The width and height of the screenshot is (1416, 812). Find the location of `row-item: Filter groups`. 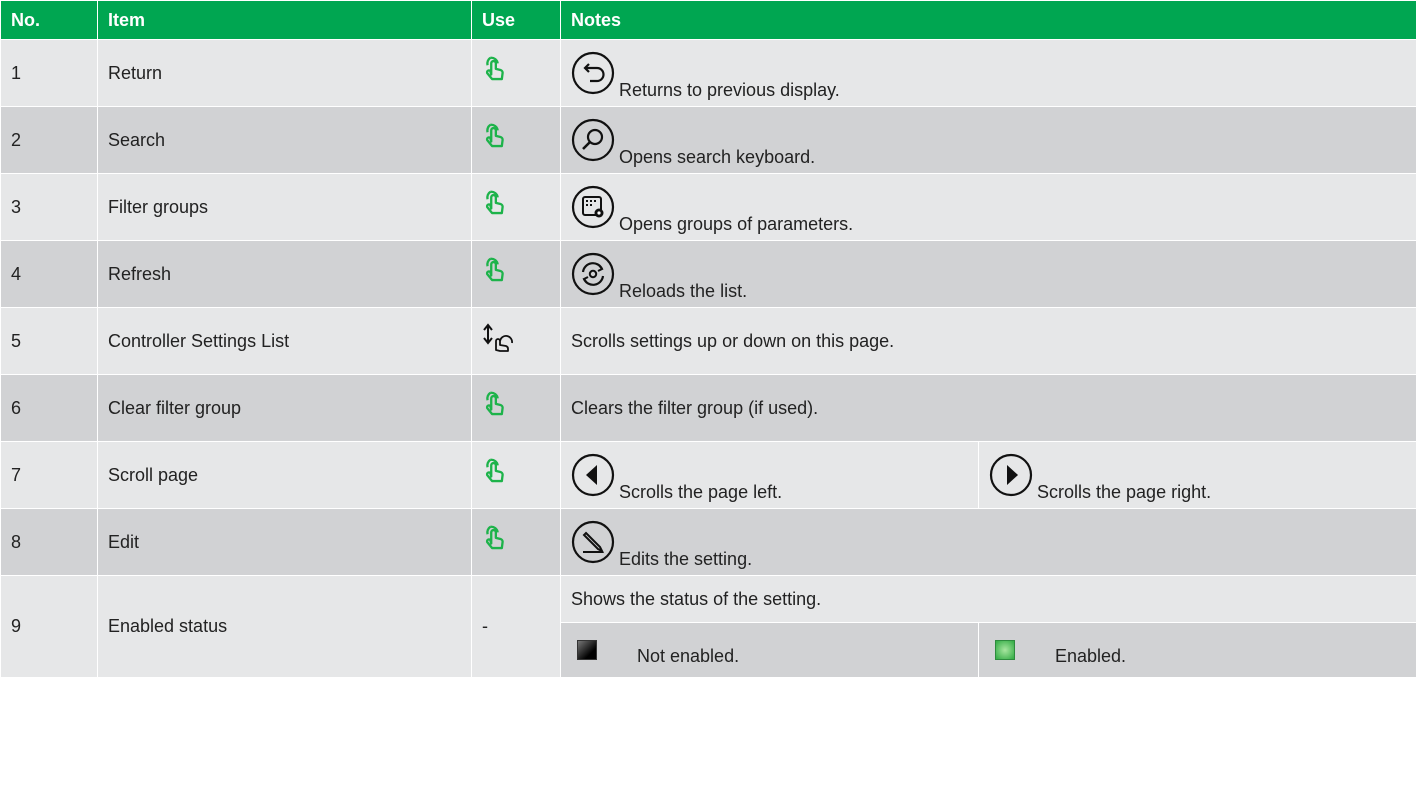

row-item: Filter groups is located at coordinates (284, 207).